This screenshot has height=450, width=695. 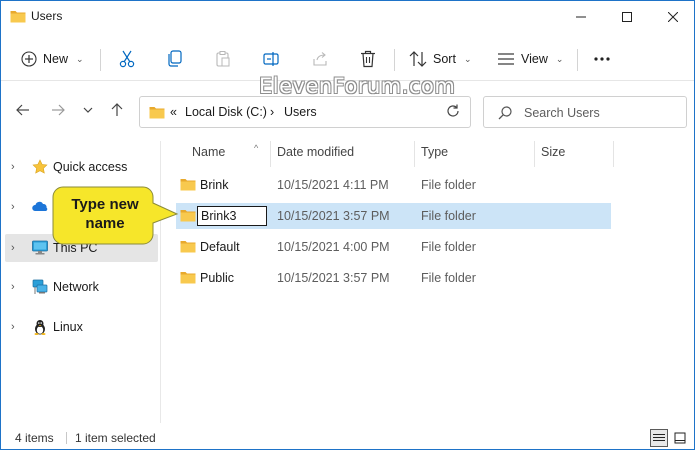 I want to click on copy-icon, so click(x=175, y=58).